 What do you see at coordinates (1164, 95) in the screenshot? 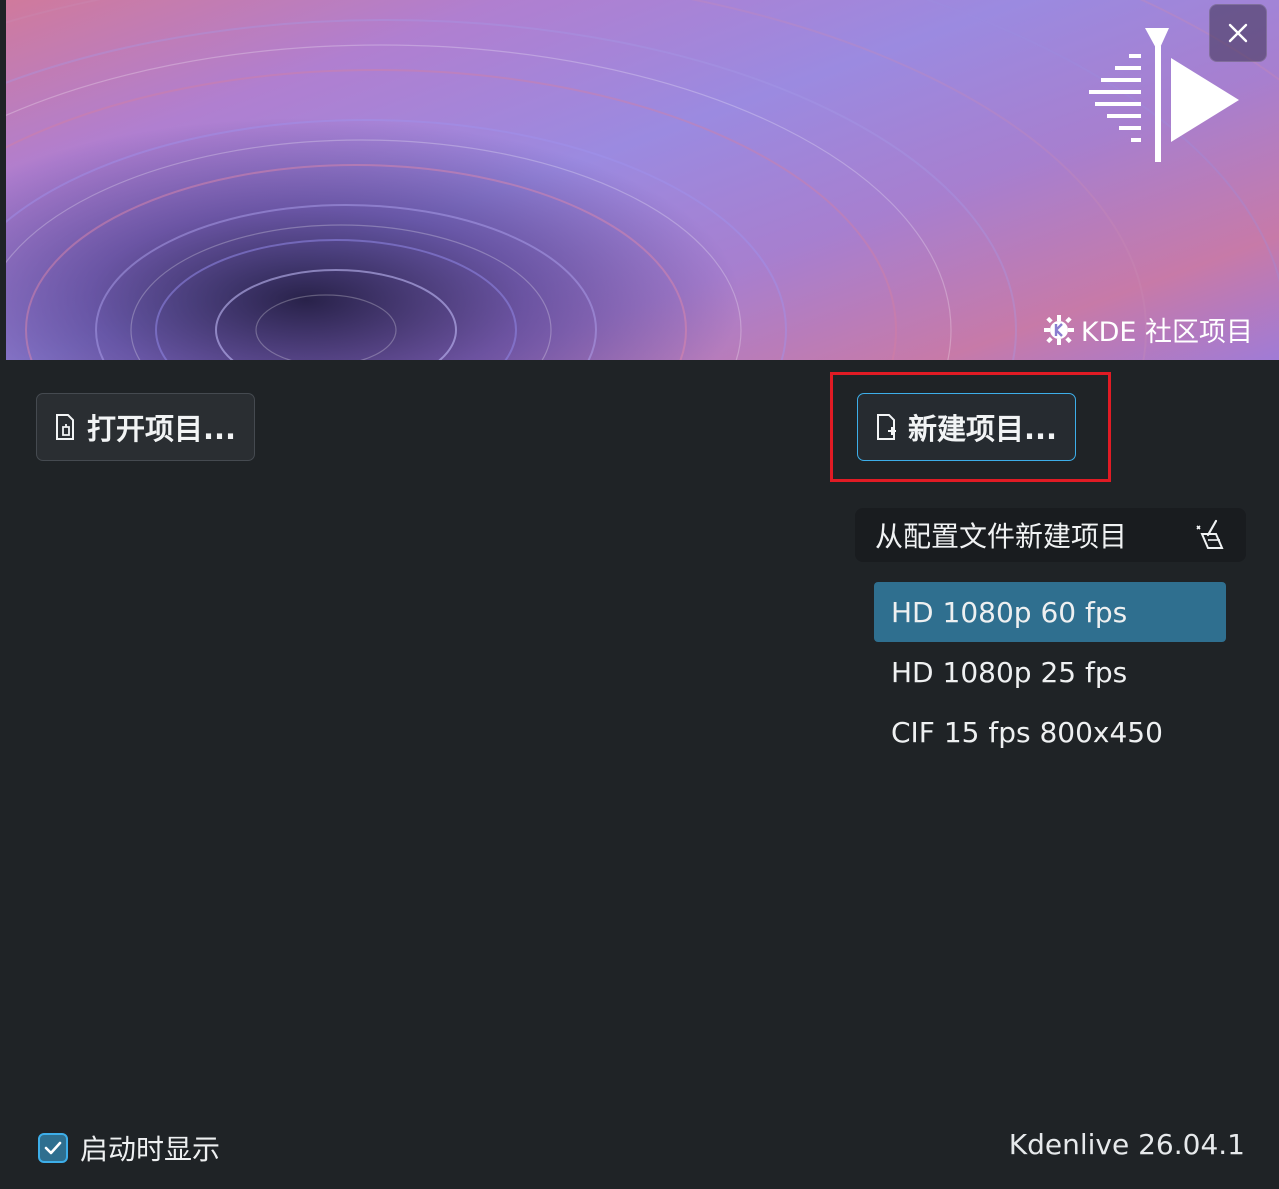
I see `kdenlive-logo-icon` at bounding box center [1164, 95].